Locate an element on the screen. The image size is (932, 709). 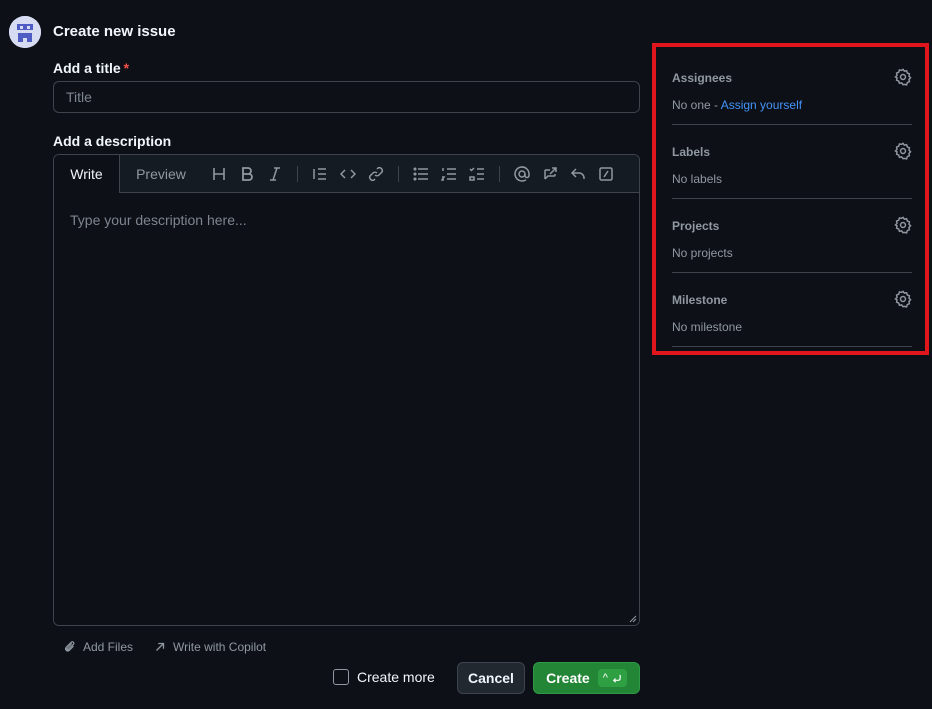
projects-value: No projects is located at coordinates (702, 253).